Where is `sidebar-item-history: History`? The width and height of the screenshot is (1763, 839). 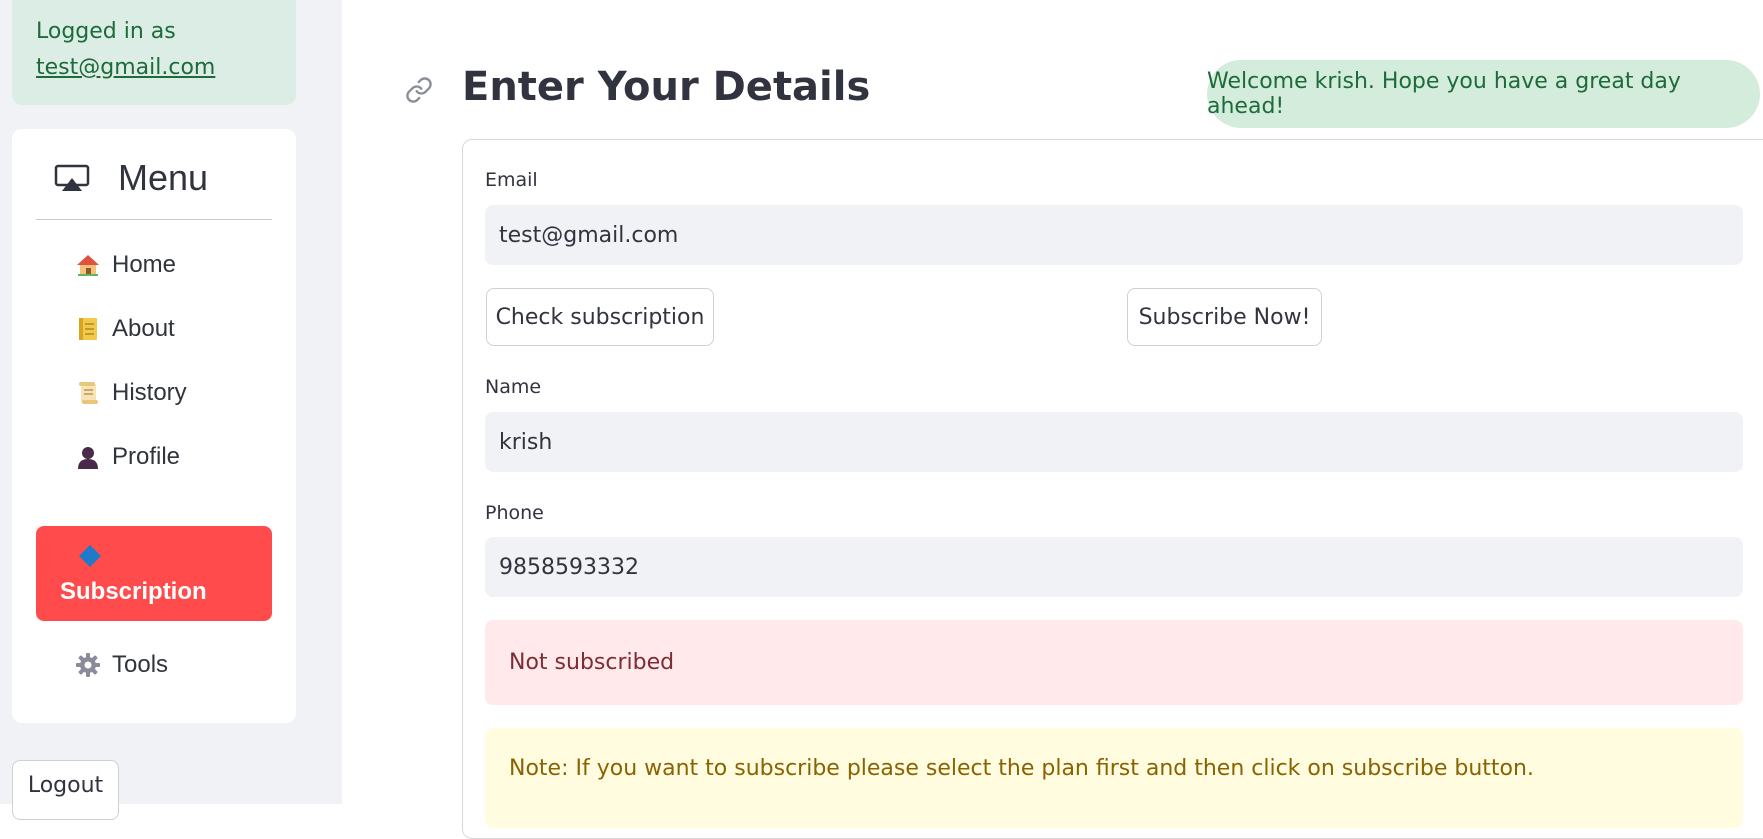 sidebar-item-history: History is located at coordinates (154, 394).